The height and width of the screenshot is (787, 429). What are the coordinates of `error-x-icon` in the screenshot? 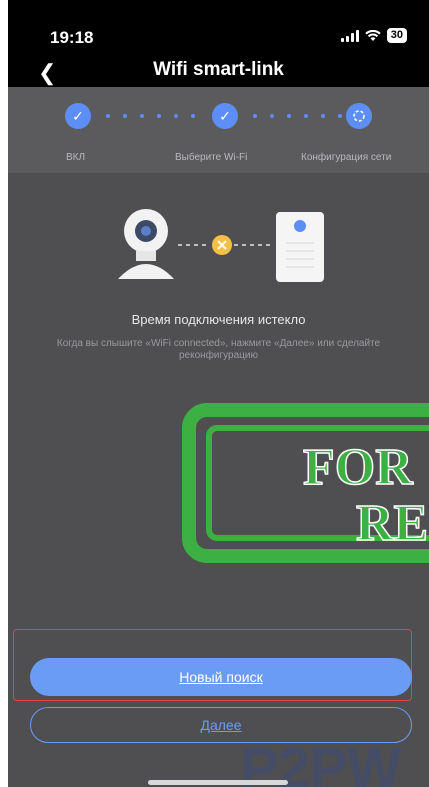 It's located at (222, 245).